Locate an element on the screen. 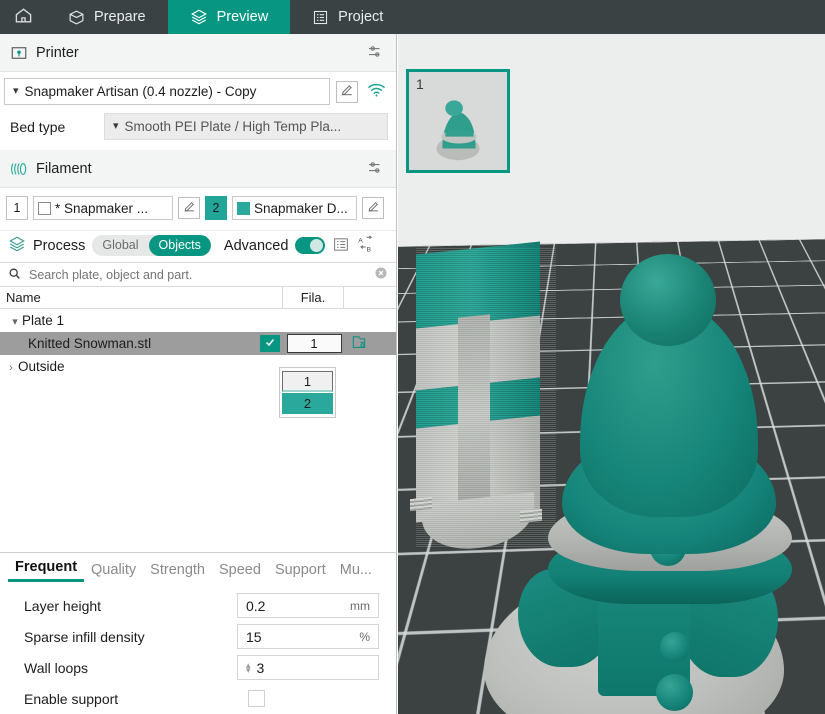 This screenshot has height=714, width=825. list-item-knitted-snowman: Knitted Snowman.stl 1 is located at coordinates (198, 343).